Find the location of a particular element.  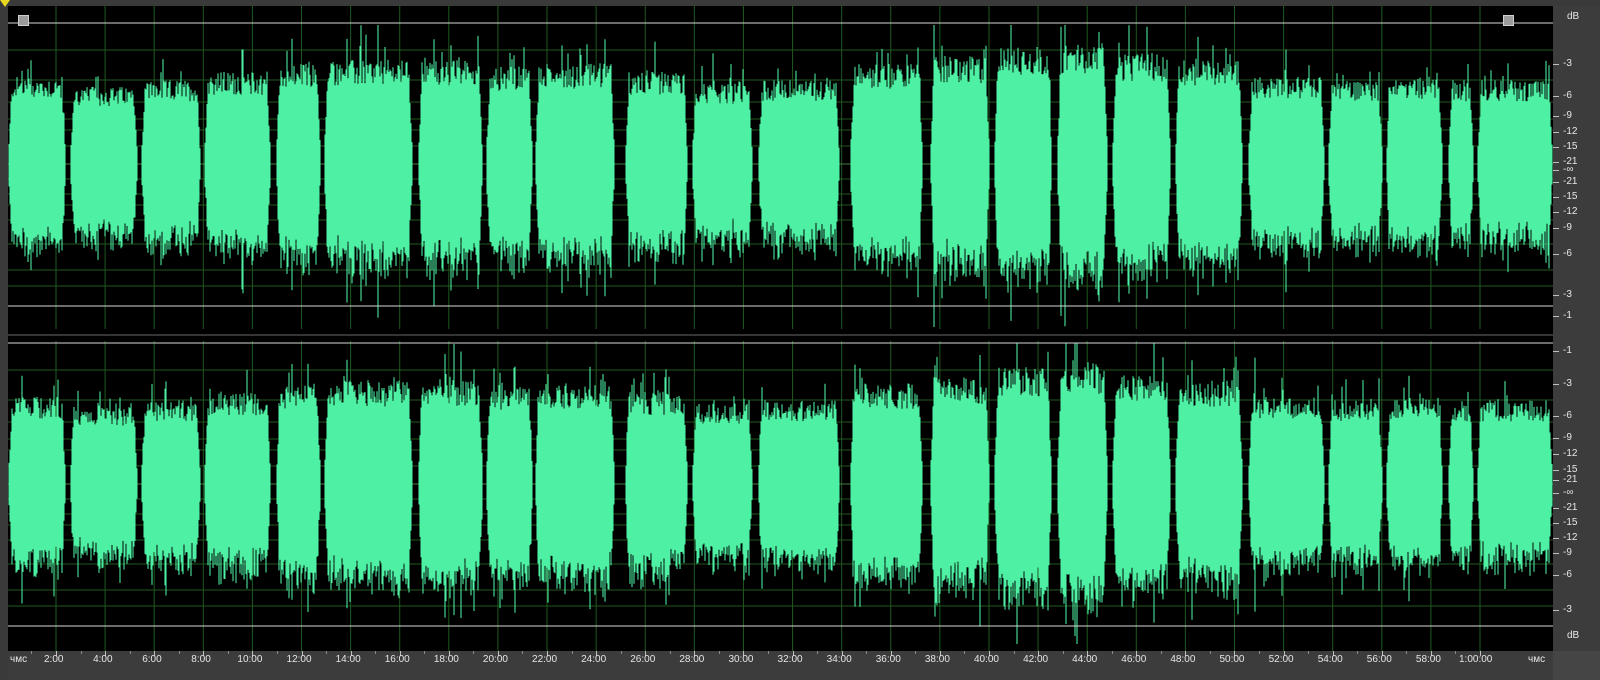

bottom-channel-db-label: -∞ is located at coordinates (1568, 492).